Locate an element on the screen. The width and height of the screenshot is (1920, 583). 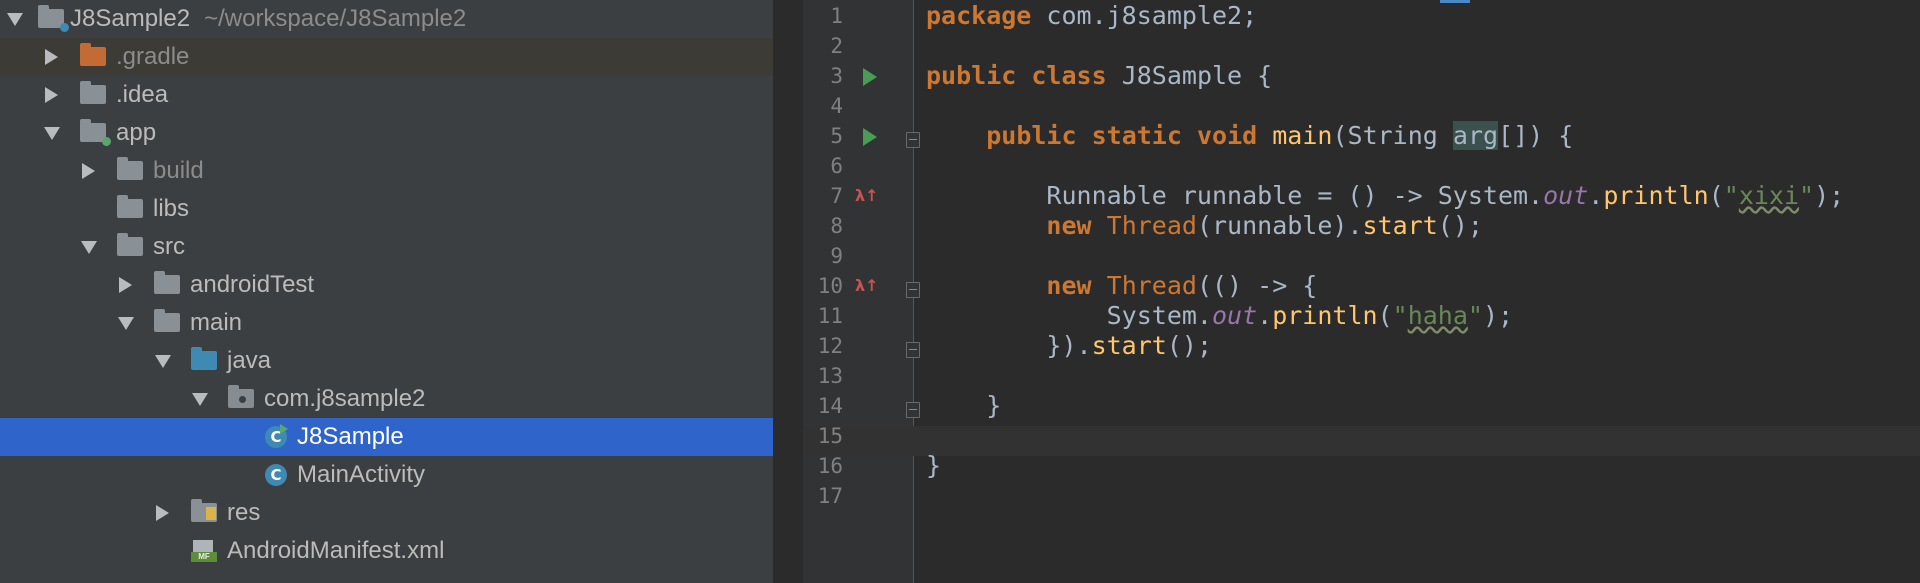
line-number: 3 is located at coordinates (836, 76).